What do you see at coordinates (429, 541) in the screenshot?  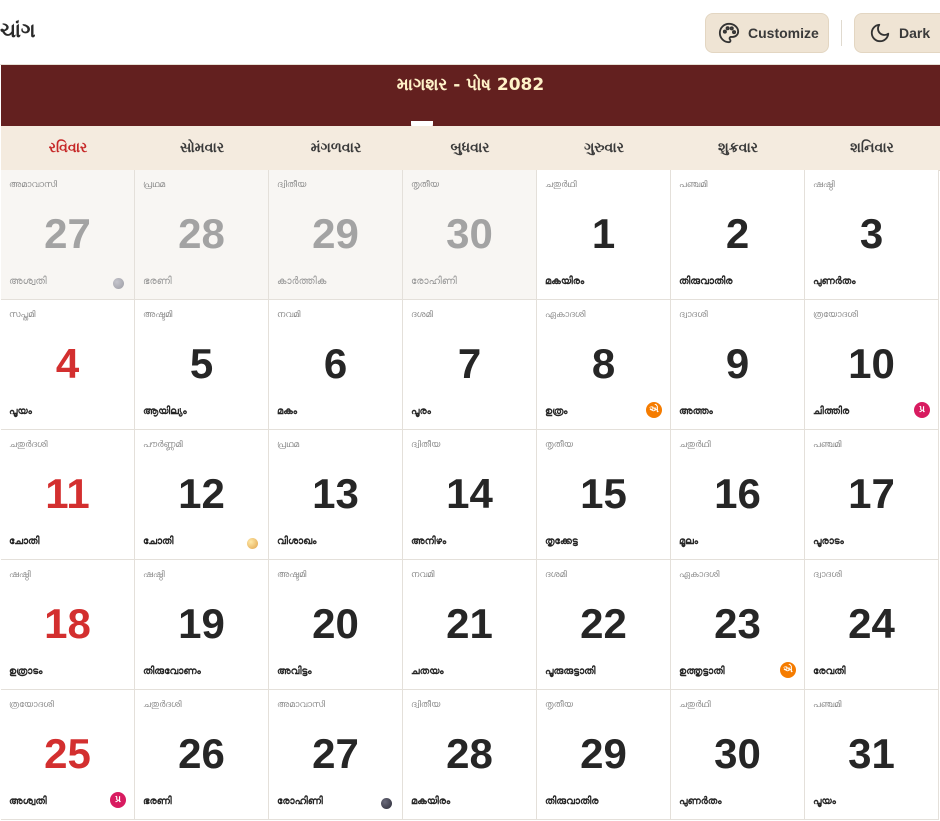 I see `nakshatra-label: അനിഴം` at bounding box center [429, 541].